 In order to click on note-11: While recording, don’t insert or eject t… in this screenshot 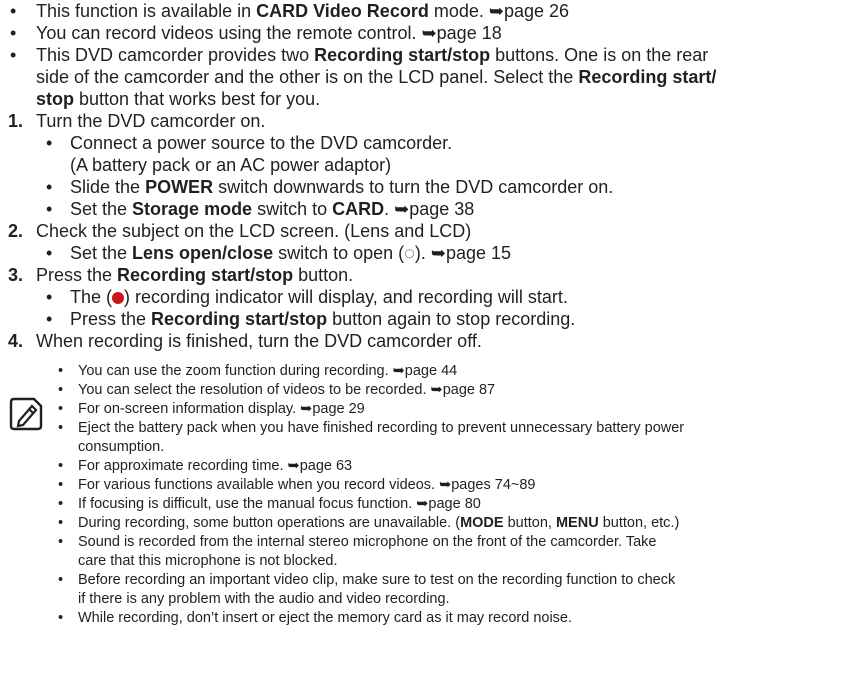, I will do `click(325, 618)`.